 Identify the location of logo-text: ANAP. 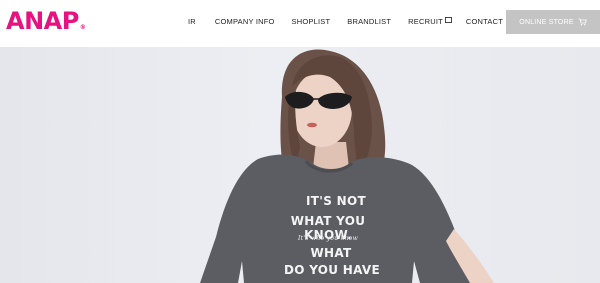
(42, 21).